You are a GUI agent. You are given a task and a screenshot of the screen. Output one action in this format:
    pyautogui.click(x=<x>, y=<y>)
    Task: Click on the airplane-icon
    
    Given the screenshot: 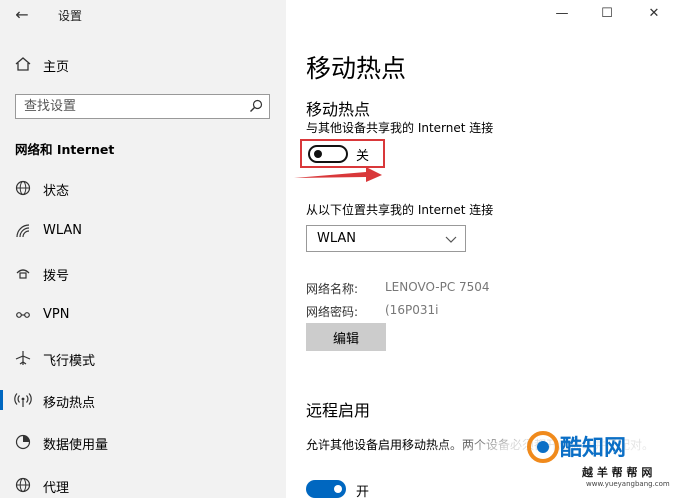 What is the action you would take?
    pyautogui.click(x=23, y=358)
    